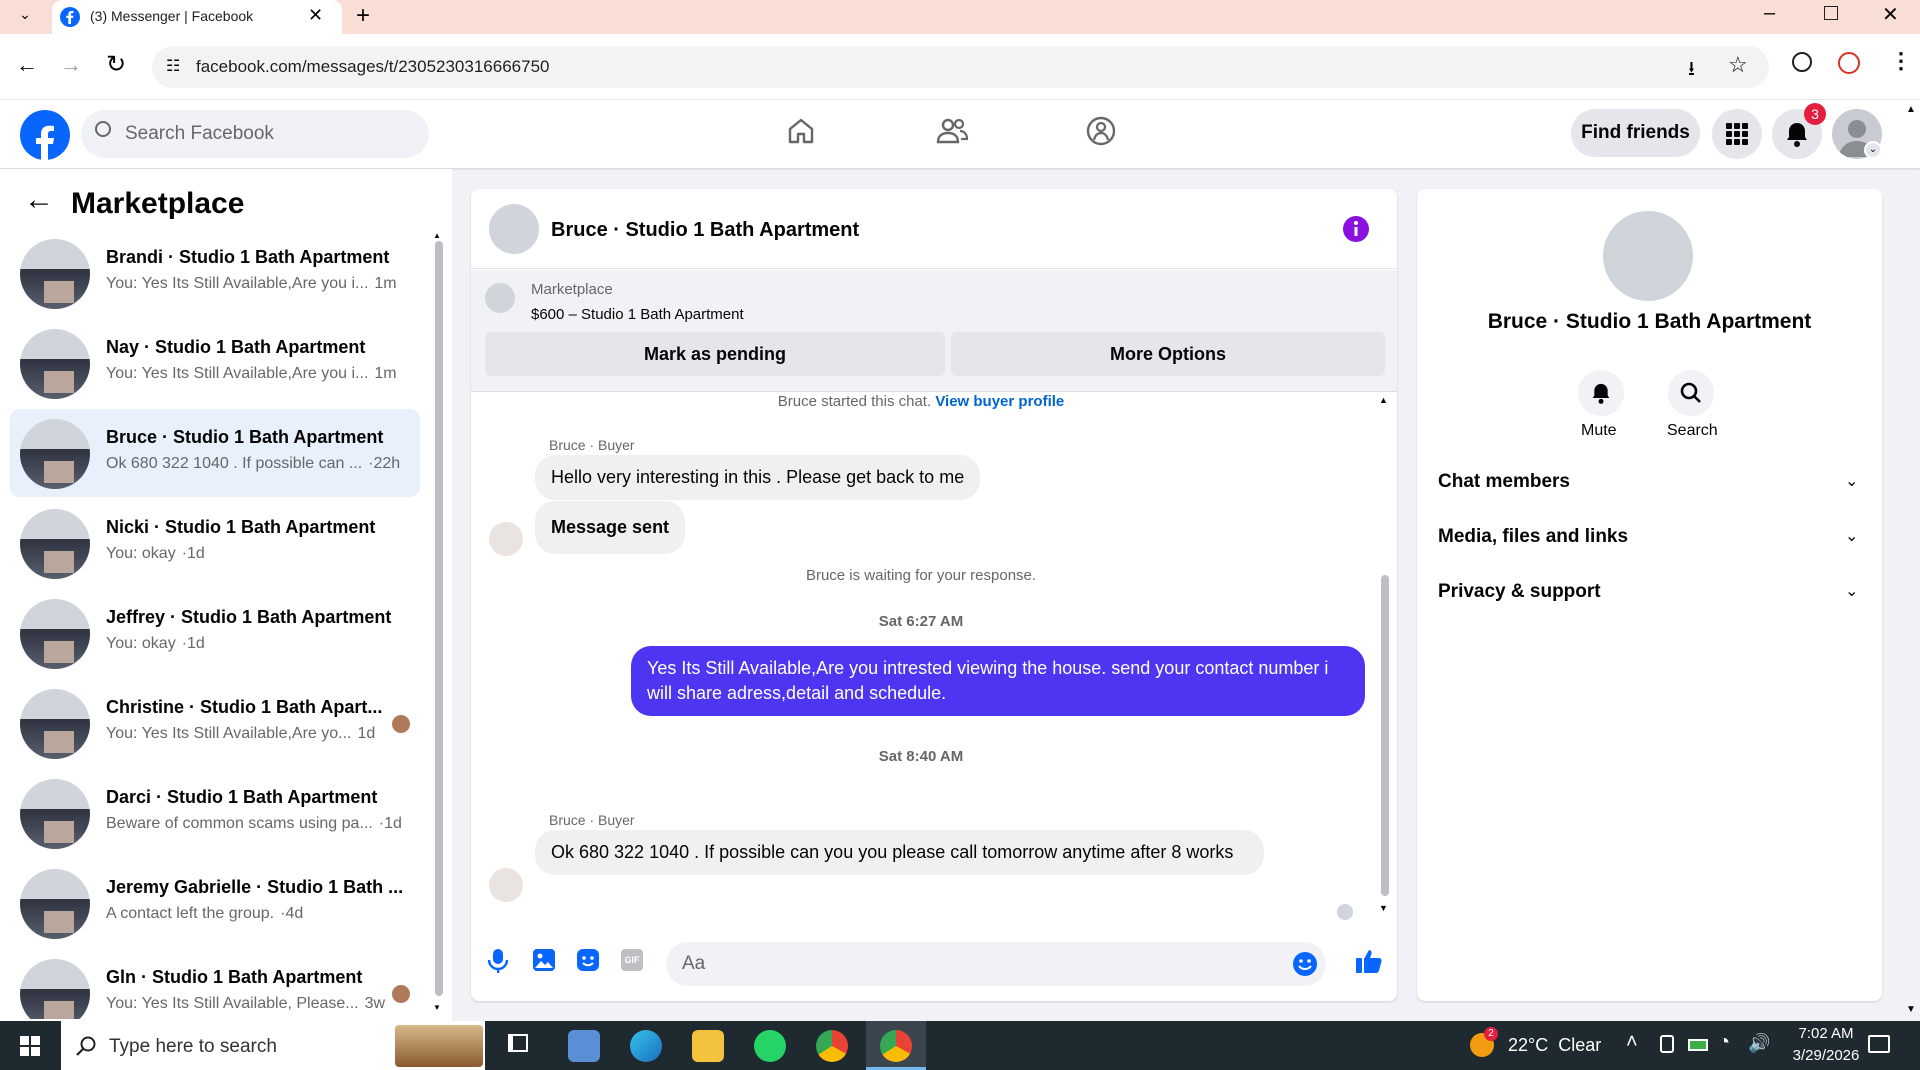 The height and width of the screenshot is (1070, 1920). What do you see at coordinates (1831, 13) in the screenshot?
I see `restore-icon` at bounding box center [1831, 13].